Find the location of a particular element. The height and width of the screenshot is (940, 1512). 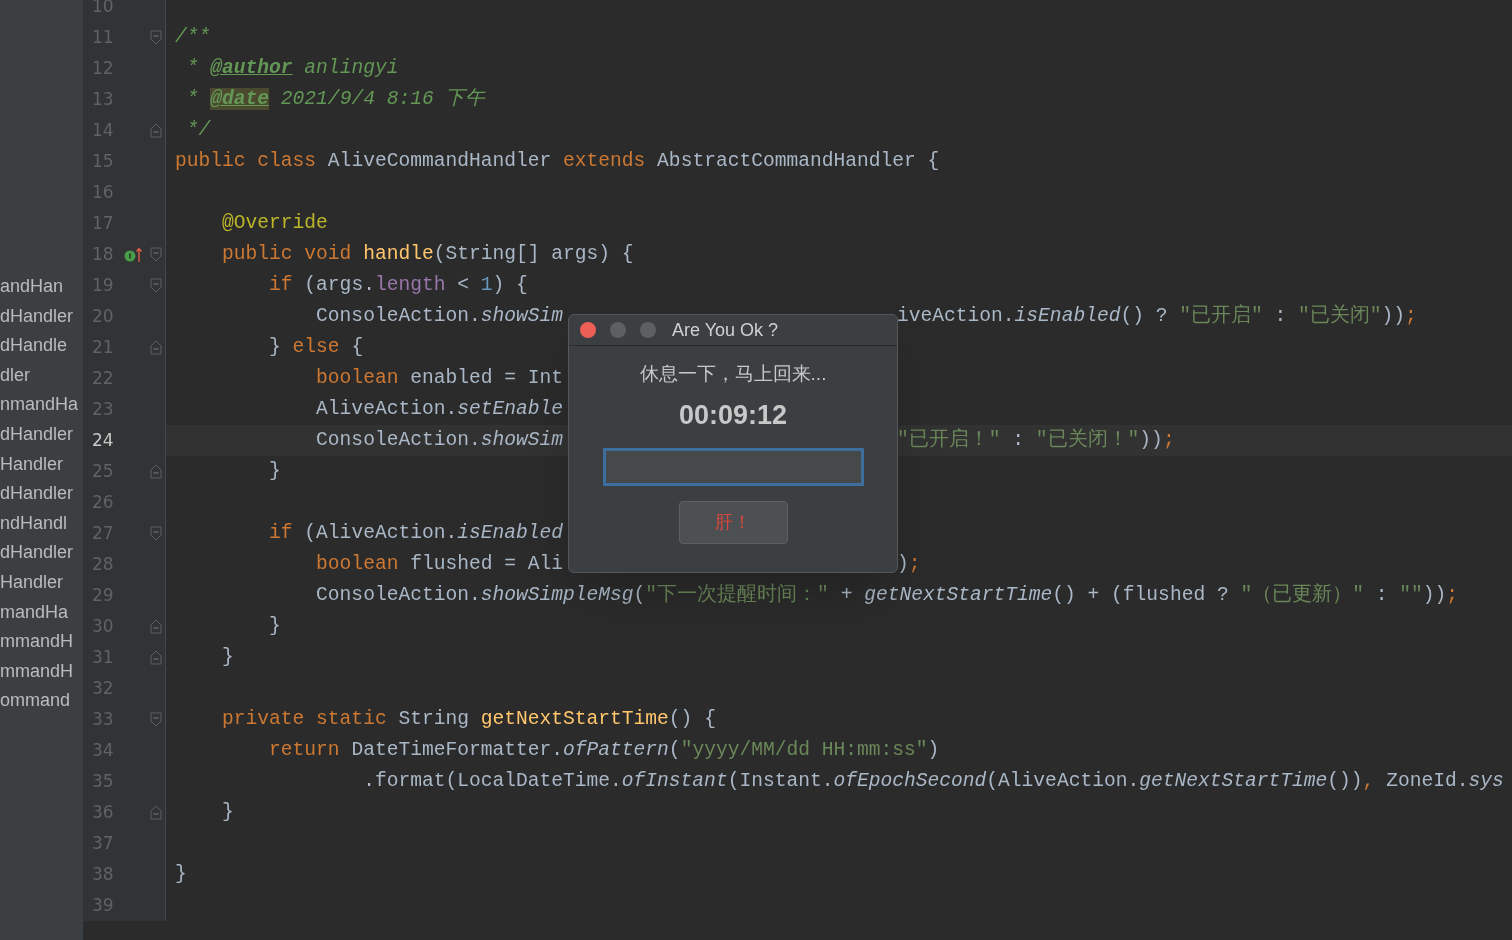

zoom-icon is located at coordinates (648, 330).